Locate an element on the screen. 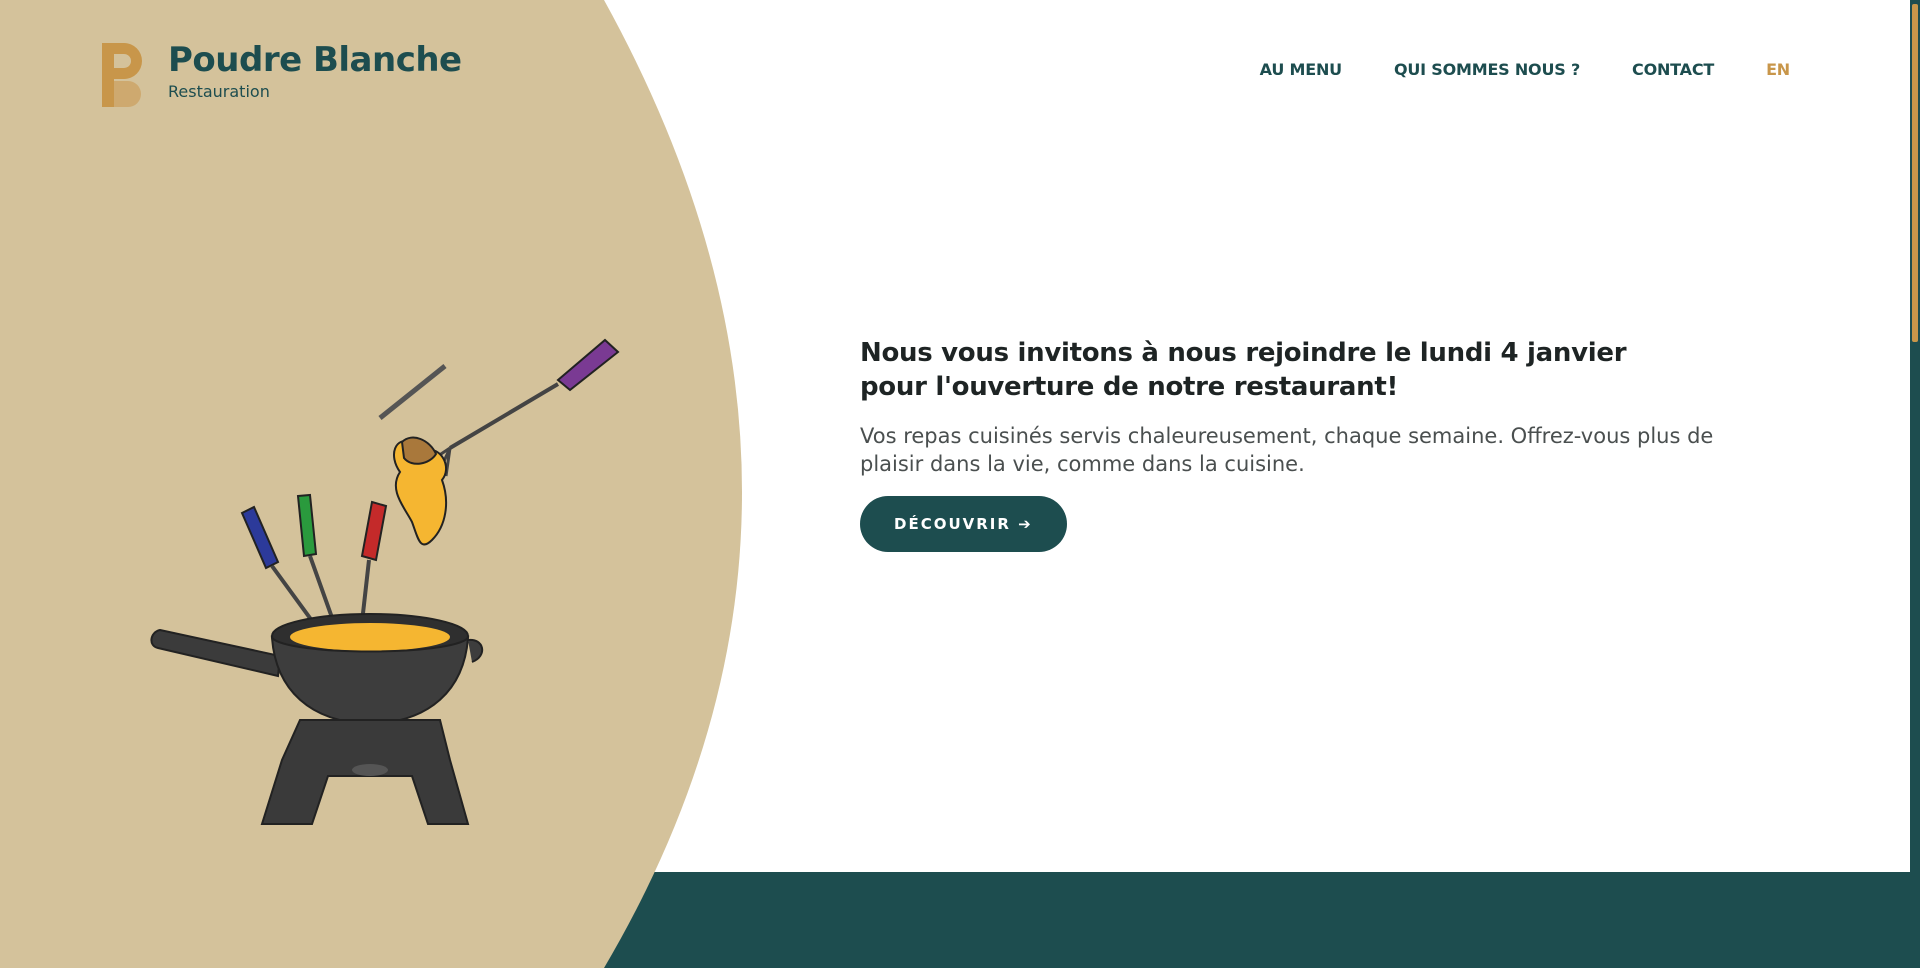  brand-logo: Poudre Blanche Restauration is located at coordinates (280, 73).